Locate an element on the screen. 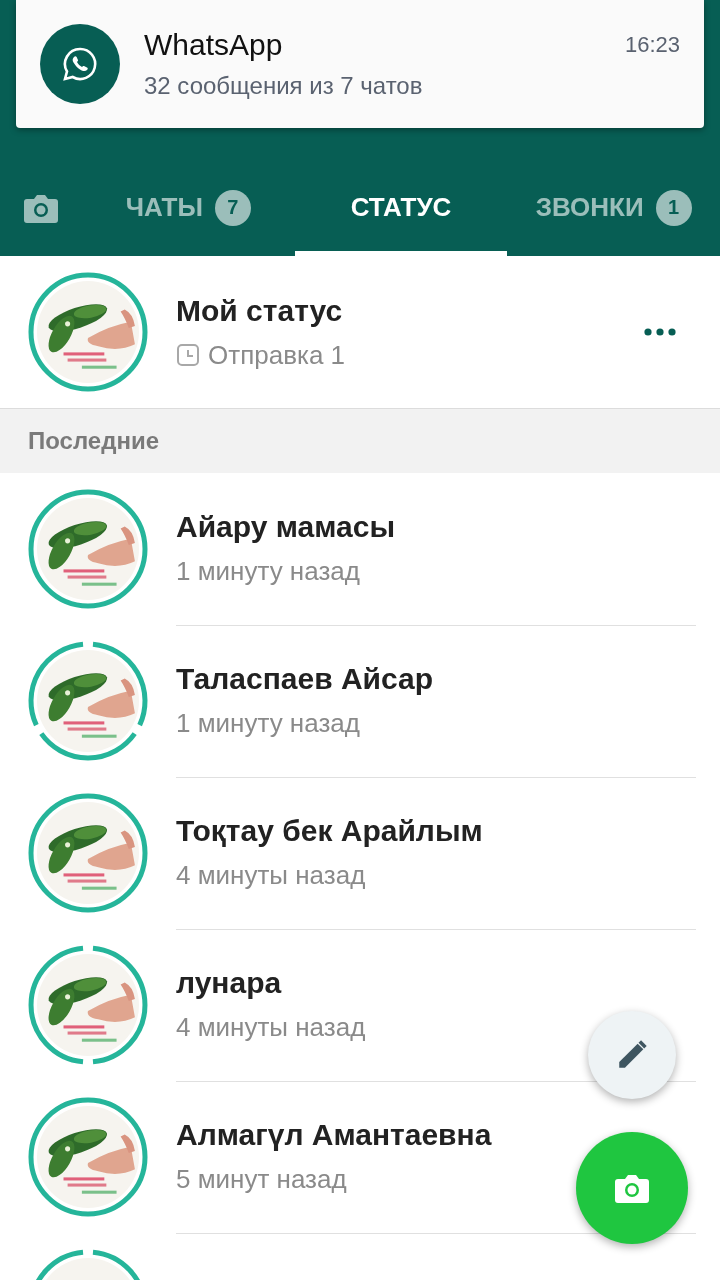  tab: ЗВОНКИ 1 is located at coordinates (613, 213).